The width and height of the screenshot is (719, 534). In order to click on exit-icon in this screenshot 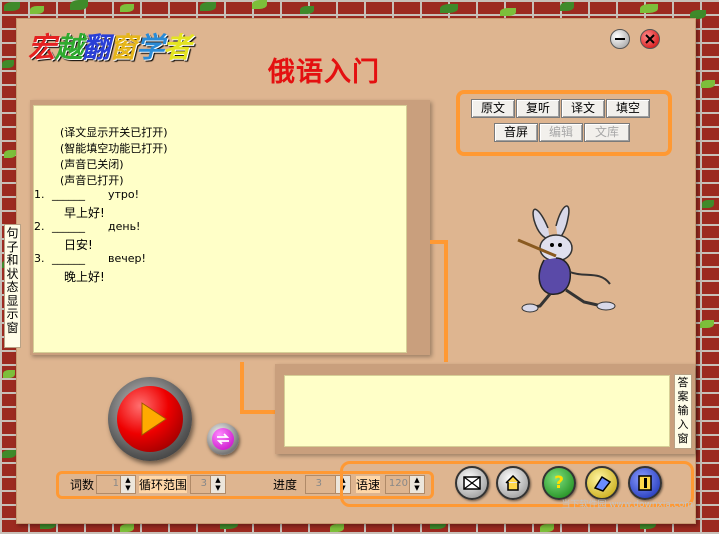, I will do `click(645, 483)`.